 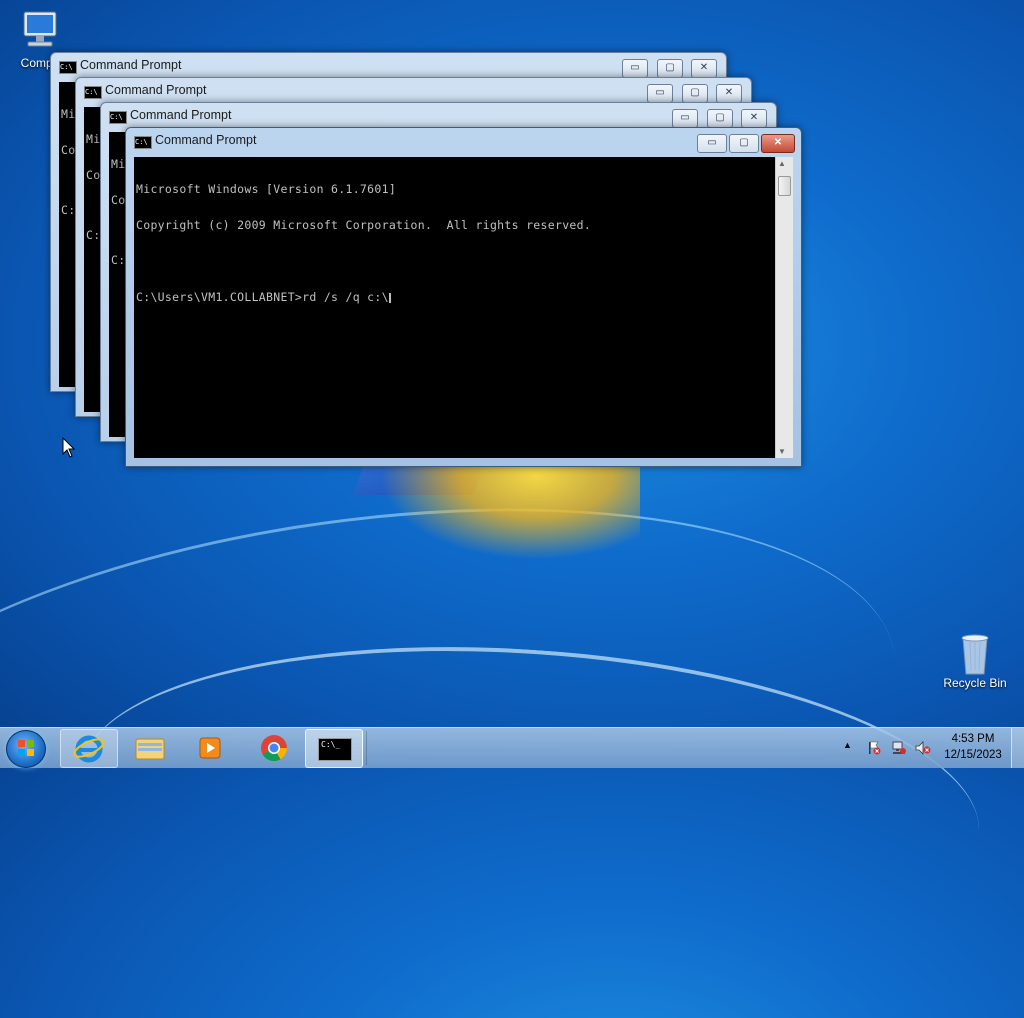 I want to click on taskbar-chrome, so click(x=274, y=747).